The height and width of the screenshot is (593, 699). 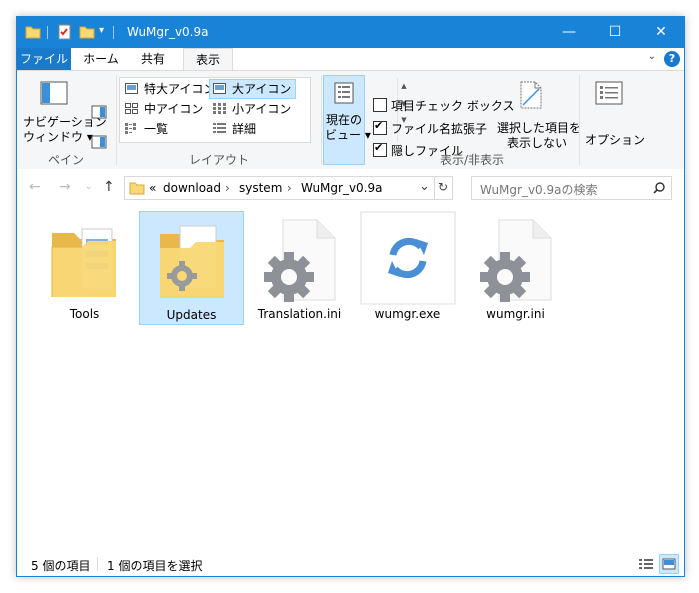 What do you see at coordinates (515, 314) in the screenshot?
I see `file-name: wumgr.ini` at bounding box center [515, 314].